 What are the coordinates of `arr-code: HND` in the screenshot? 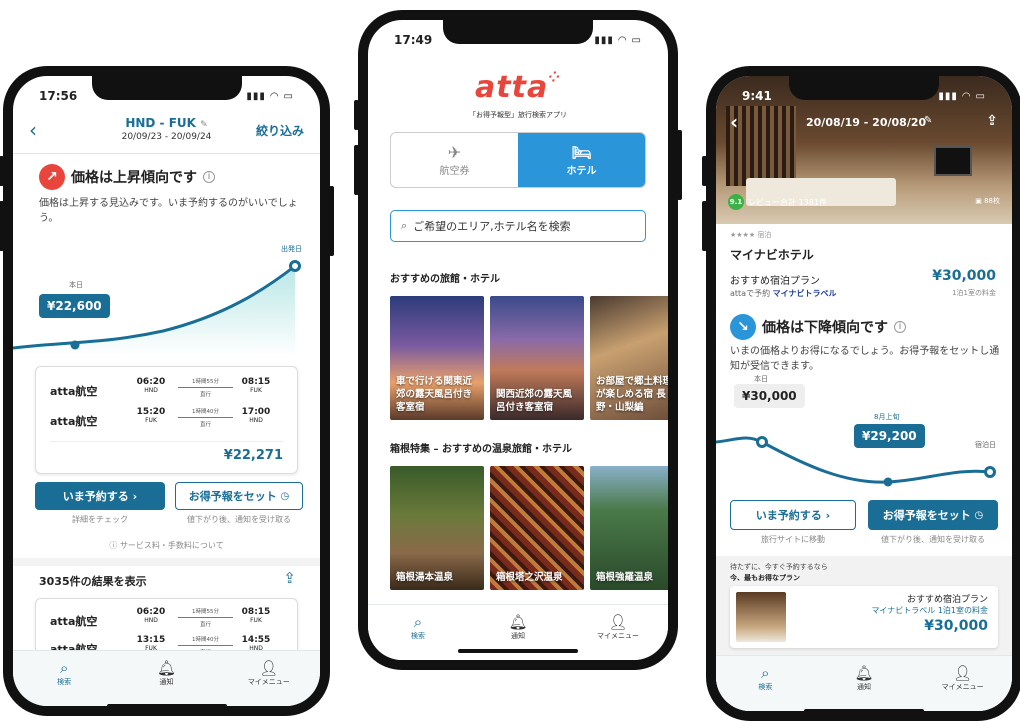 It's located at (256, 420).